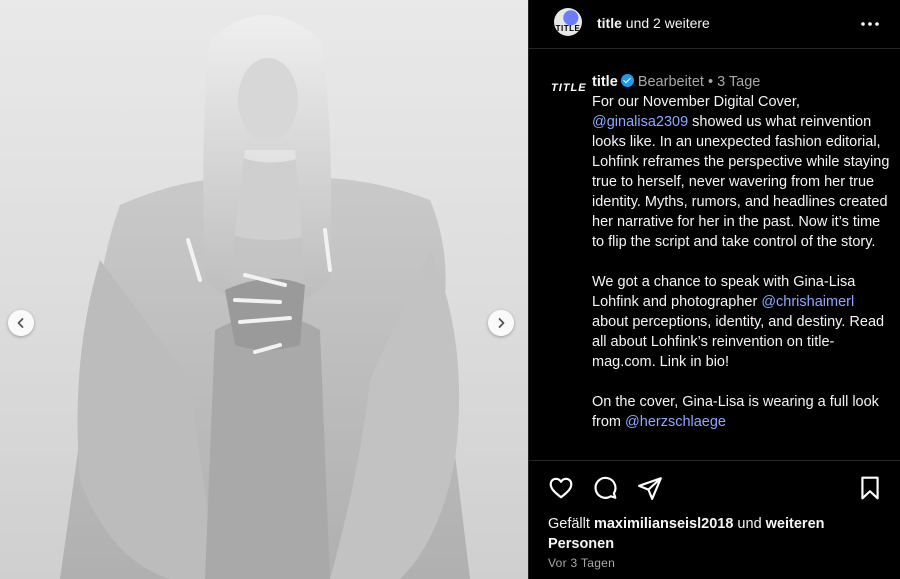 The width and height of the screenshot is (900, 579). I want to click on post-header: TITLE title und 2 weitere, so click(714, 24).